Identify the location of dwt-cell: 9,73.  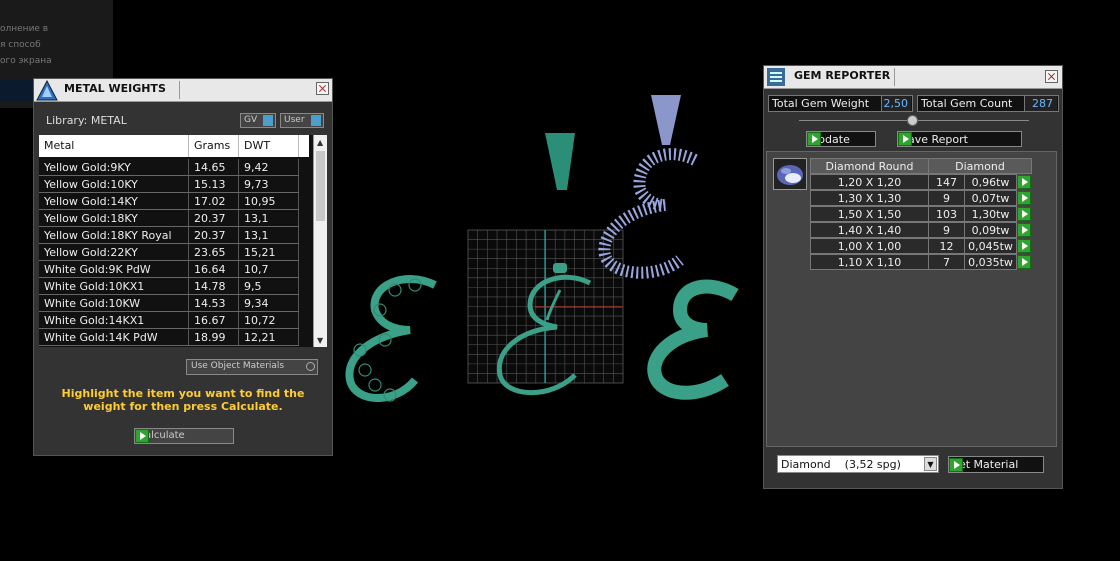
(269, 184).